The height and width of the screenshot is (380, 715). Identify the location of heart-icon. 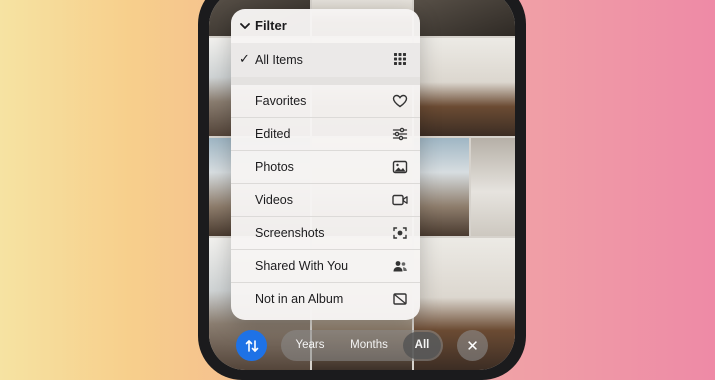
(400, 101).